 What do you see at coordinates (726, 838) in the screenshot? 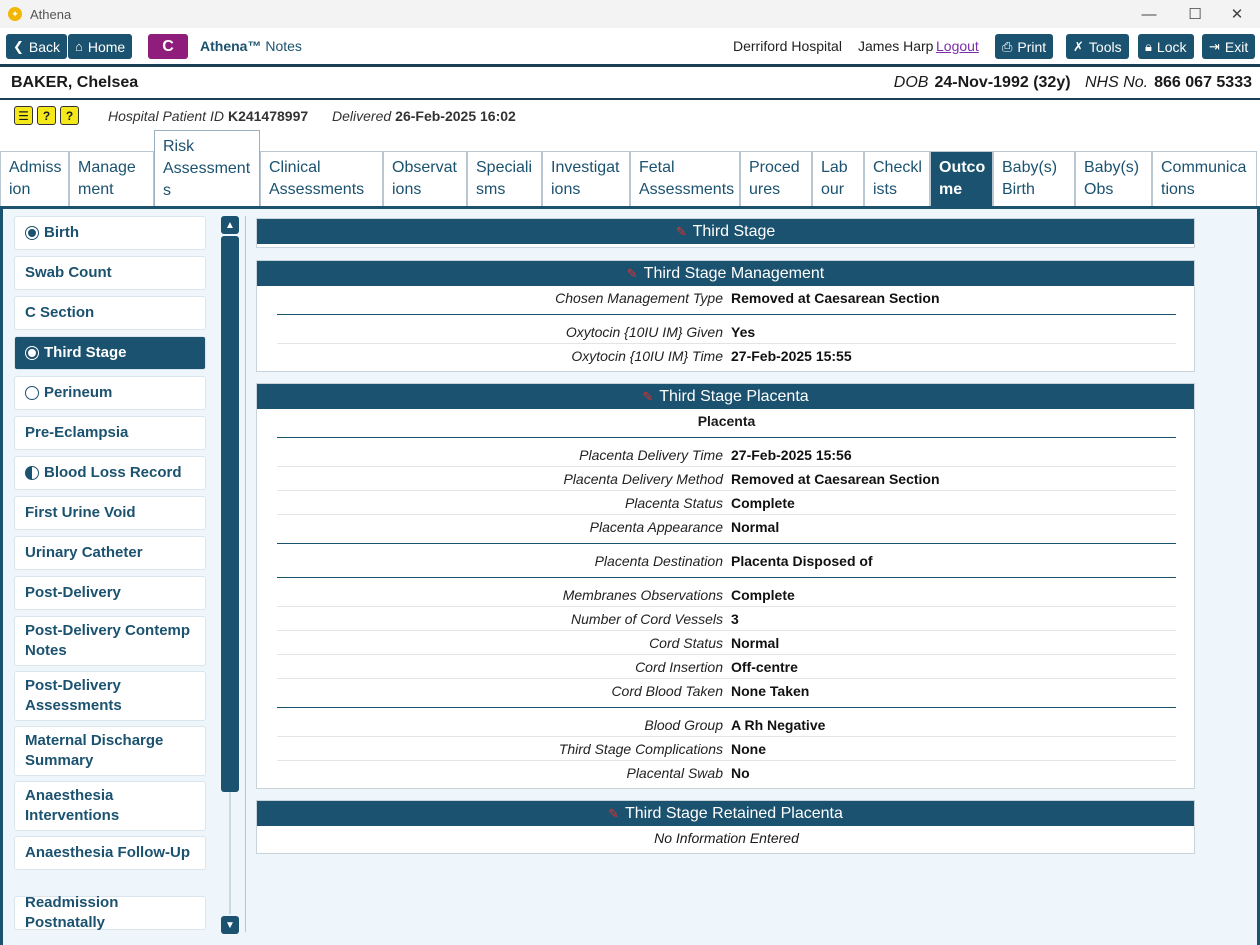
I see `no-information-text: No Information Entered` at bounding box center [726, 838].